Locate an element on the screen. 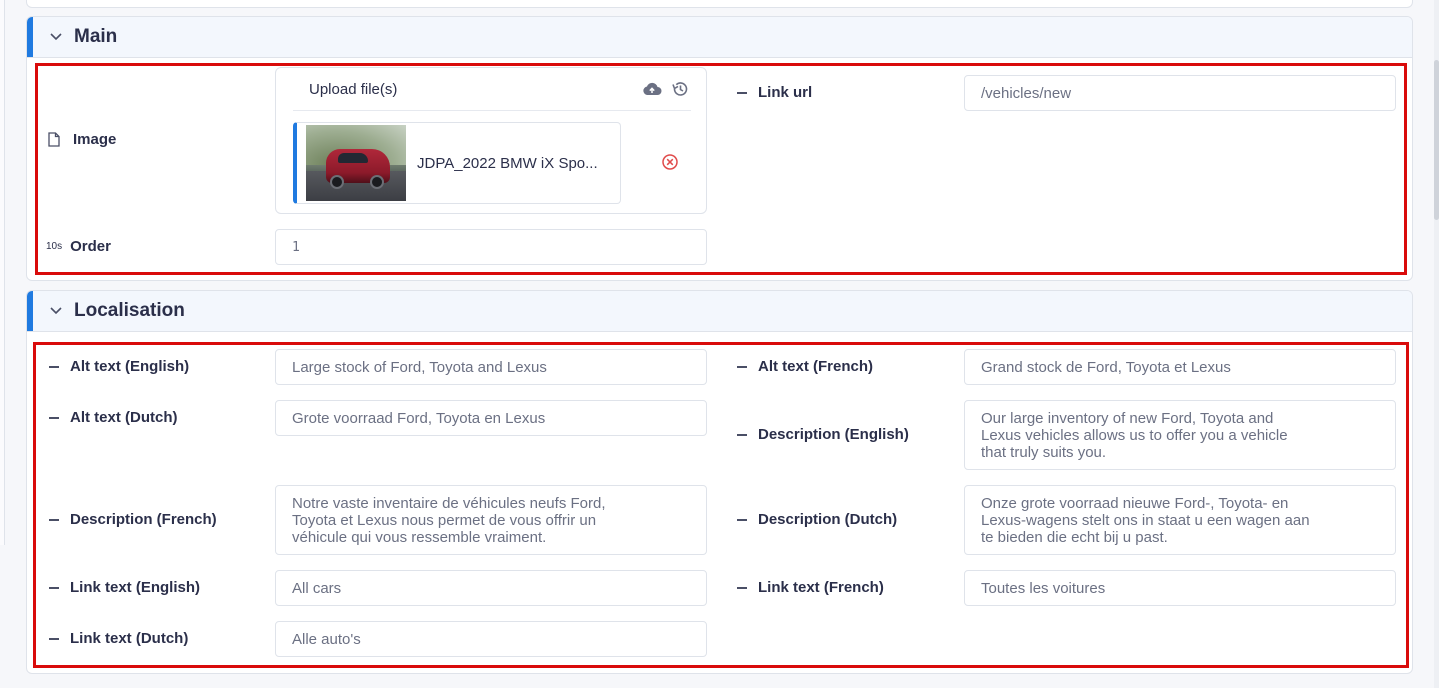  scrollbar is located at coordinates (1436, 344).